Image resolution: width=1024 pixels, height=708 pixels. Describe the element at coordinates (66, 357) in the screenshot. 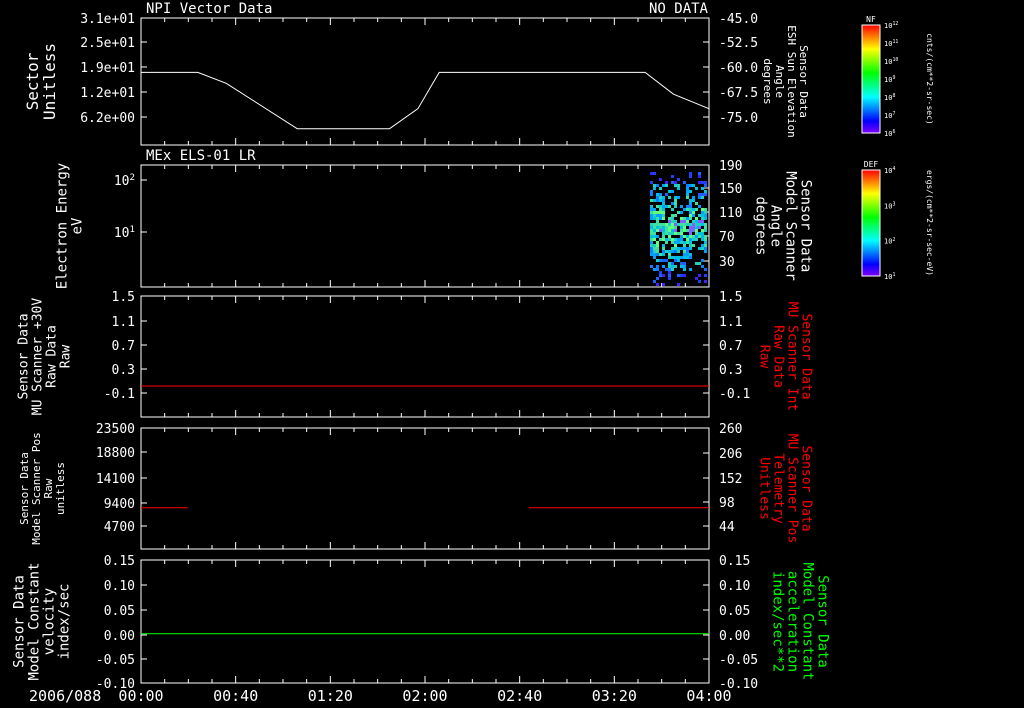

I see `y-axis-label-left: Raw` at that location.